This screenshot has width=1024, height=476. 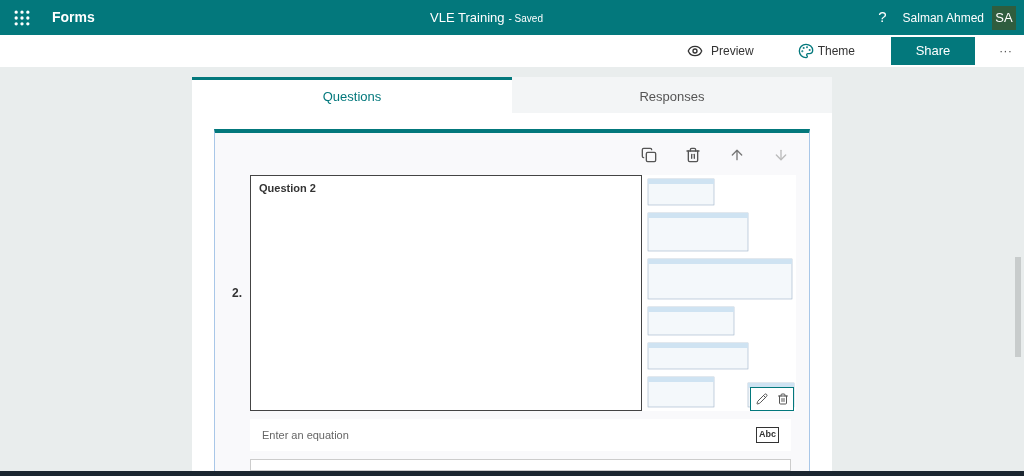 I want to click on theme-button: Theme, so click(x=826, y=51).